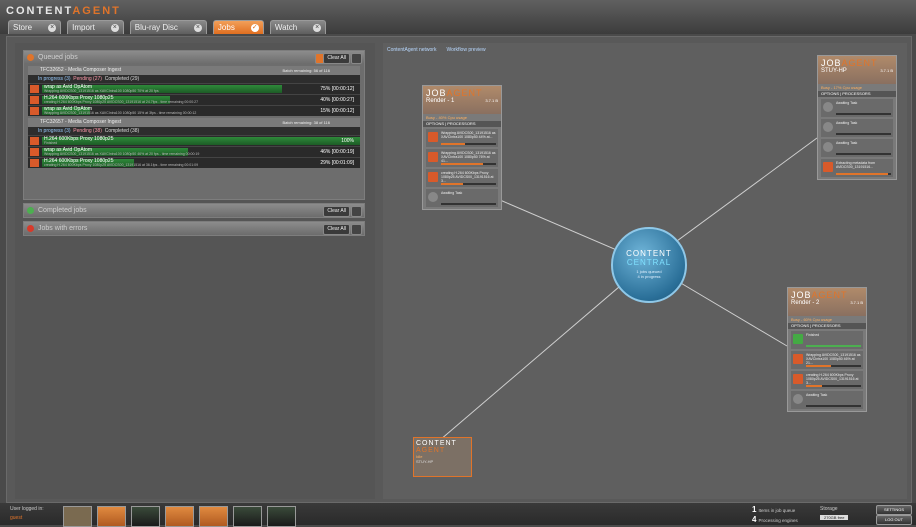 This screenshot has height=527, width=916. I want to click on storage-info: Storage 270GB free, so click(834, 513).